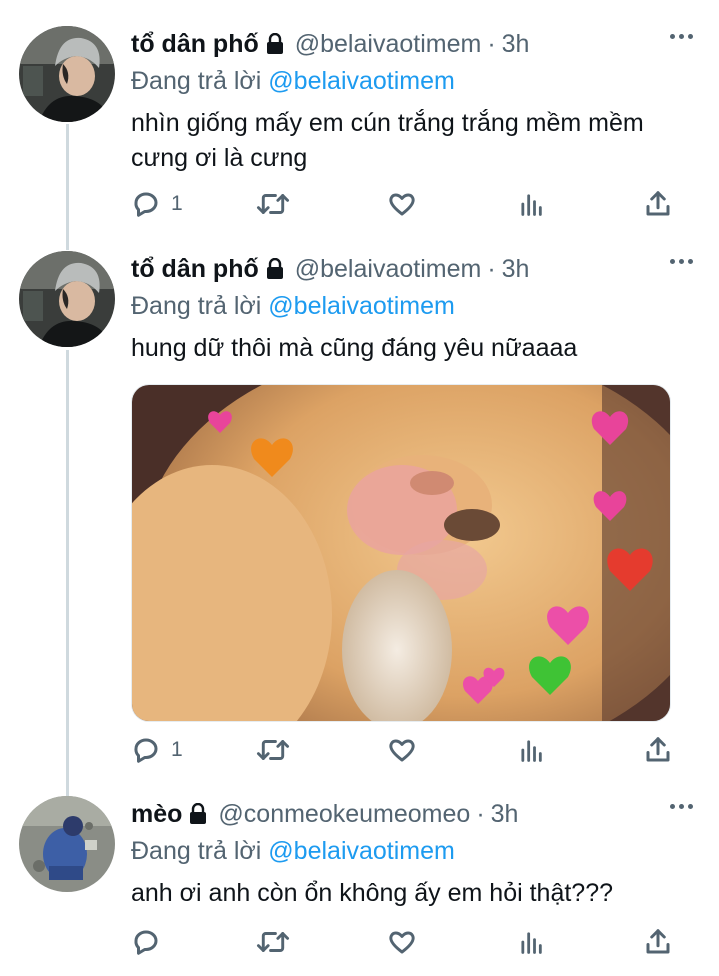 This screenshot has height=976, width=719. What do you see at coordinates (344, 814) in the screenshot?
I see `user-handle: @conmeokeumeomeo` at bounding box center [344, 814].